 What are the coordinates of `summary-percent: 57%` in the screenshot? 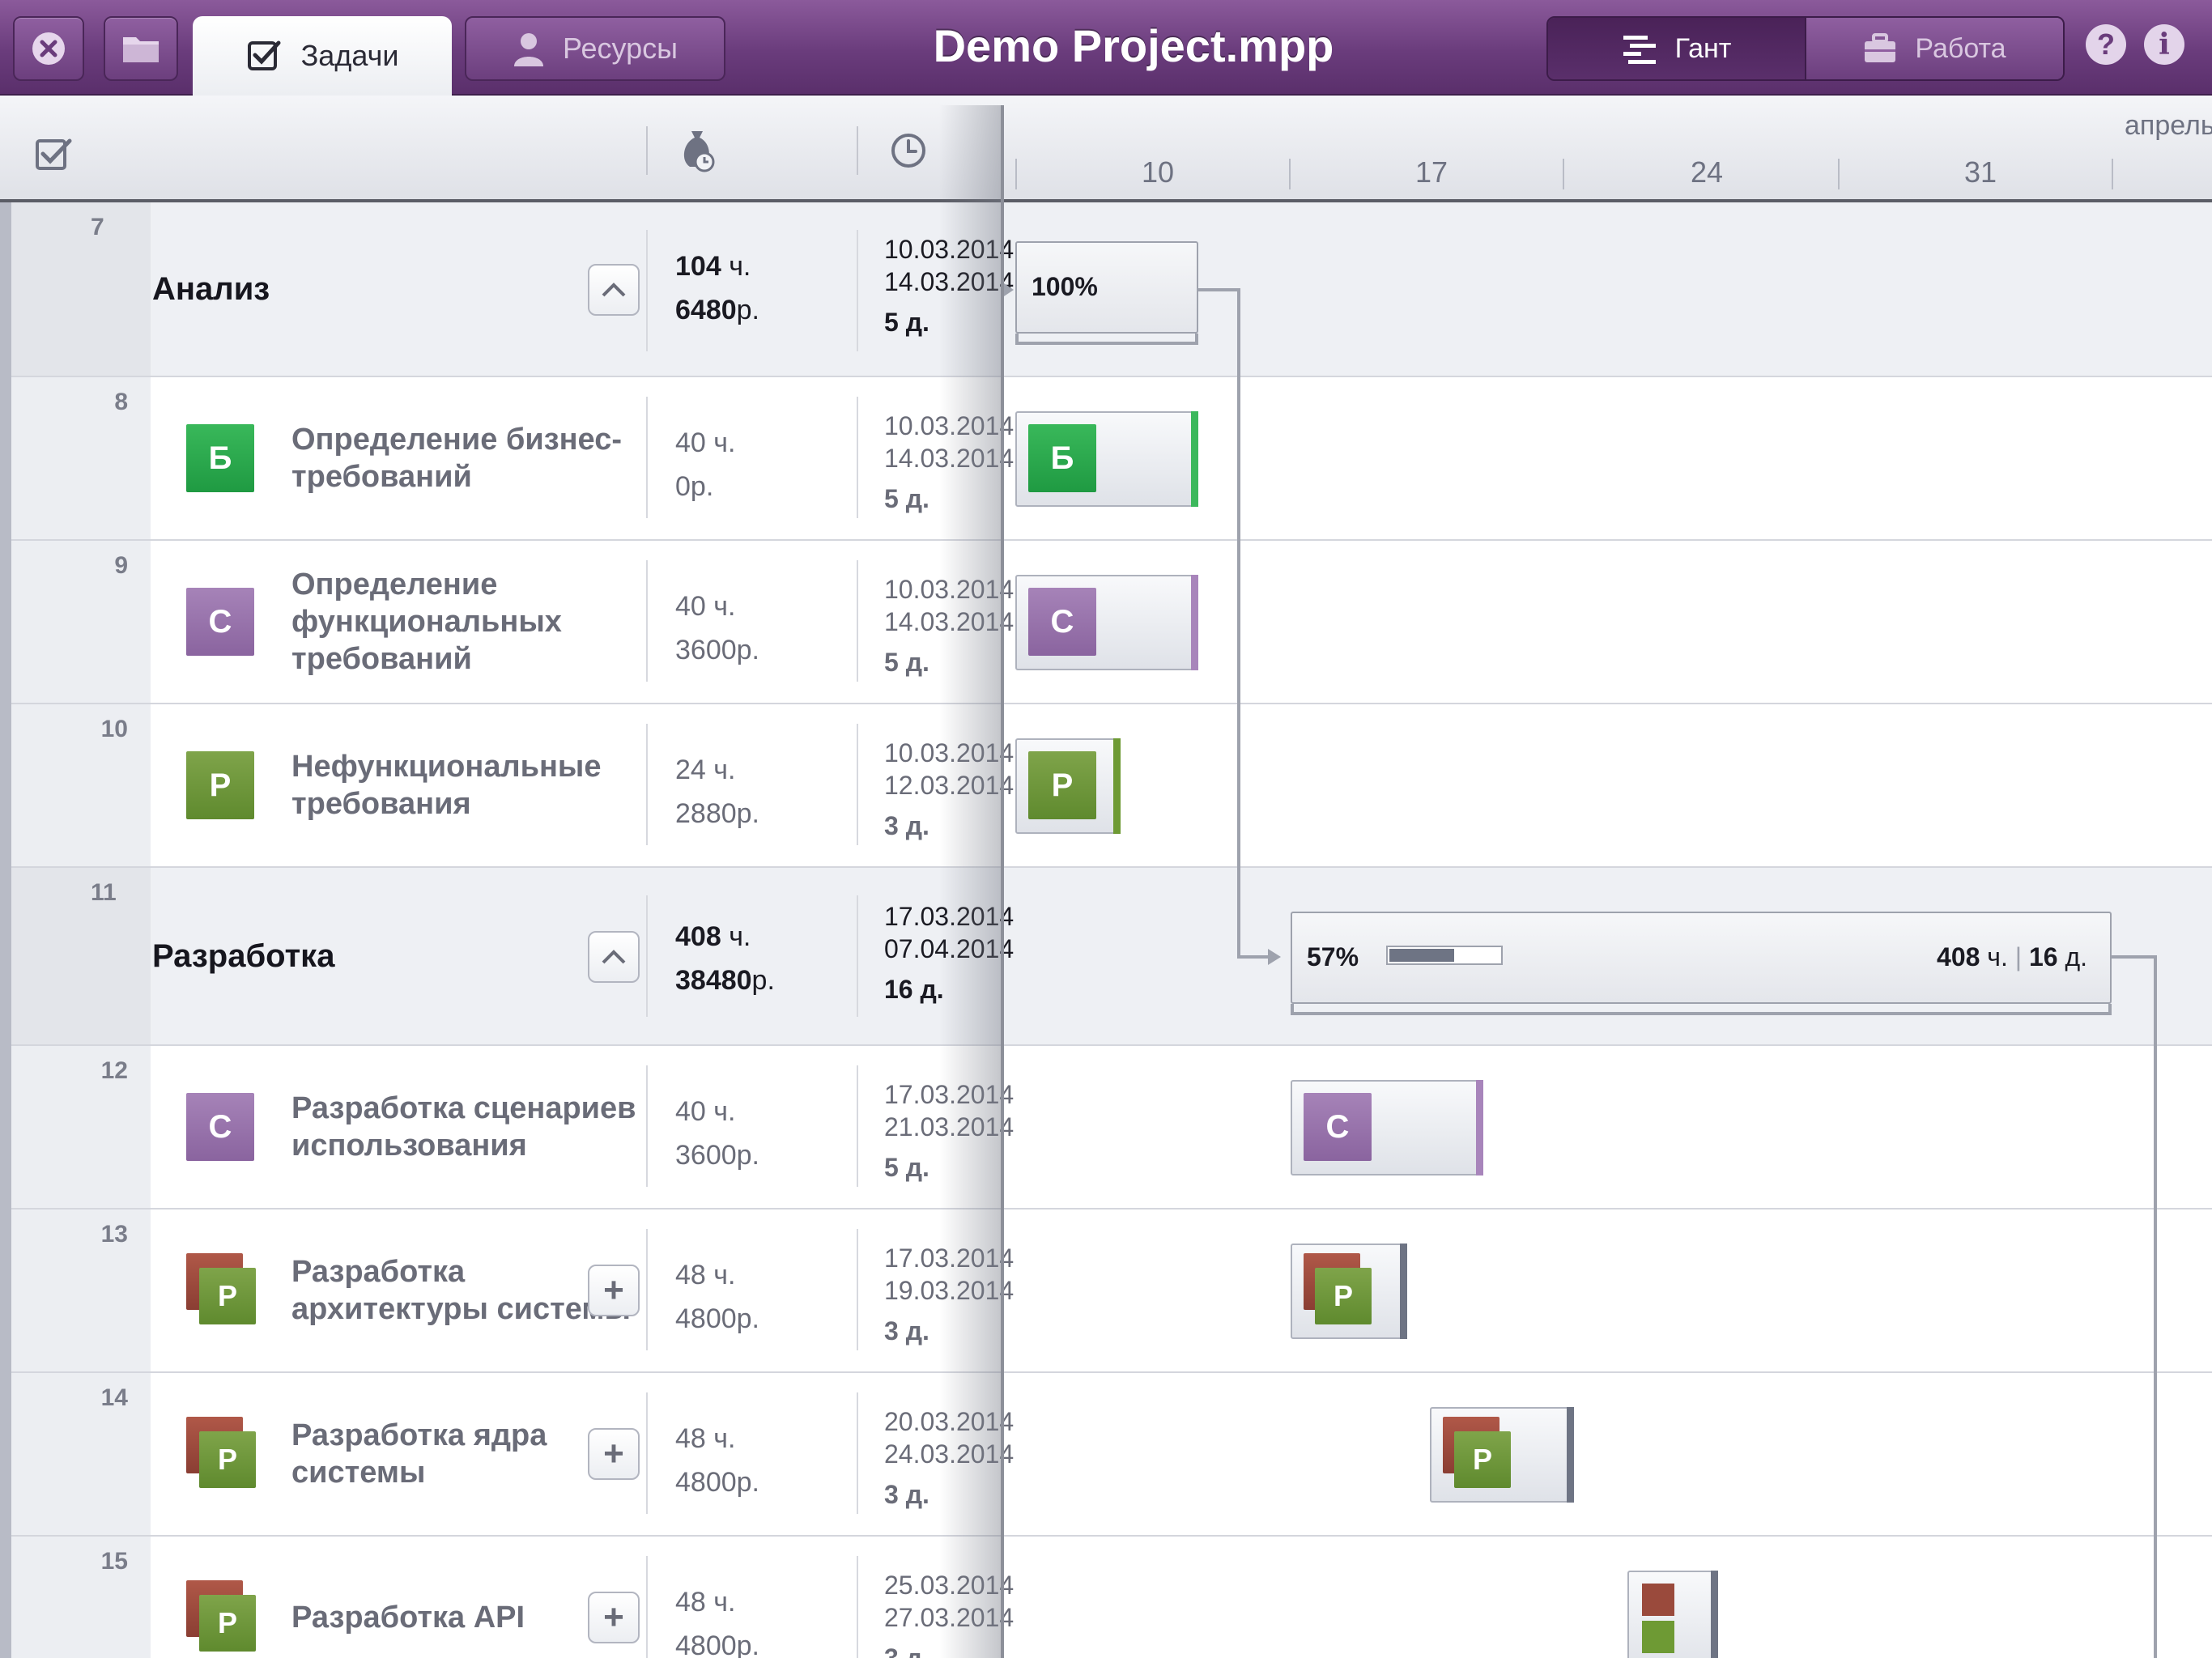 It's located at (1333, 956).